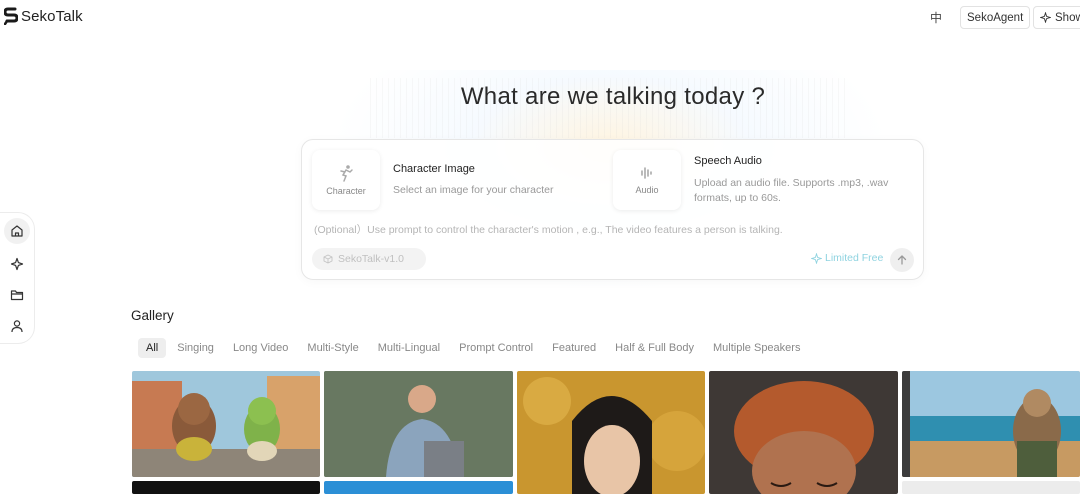 This screenshot has height=494, width=1080. I want to click on nav-projects, so click(17, 295).